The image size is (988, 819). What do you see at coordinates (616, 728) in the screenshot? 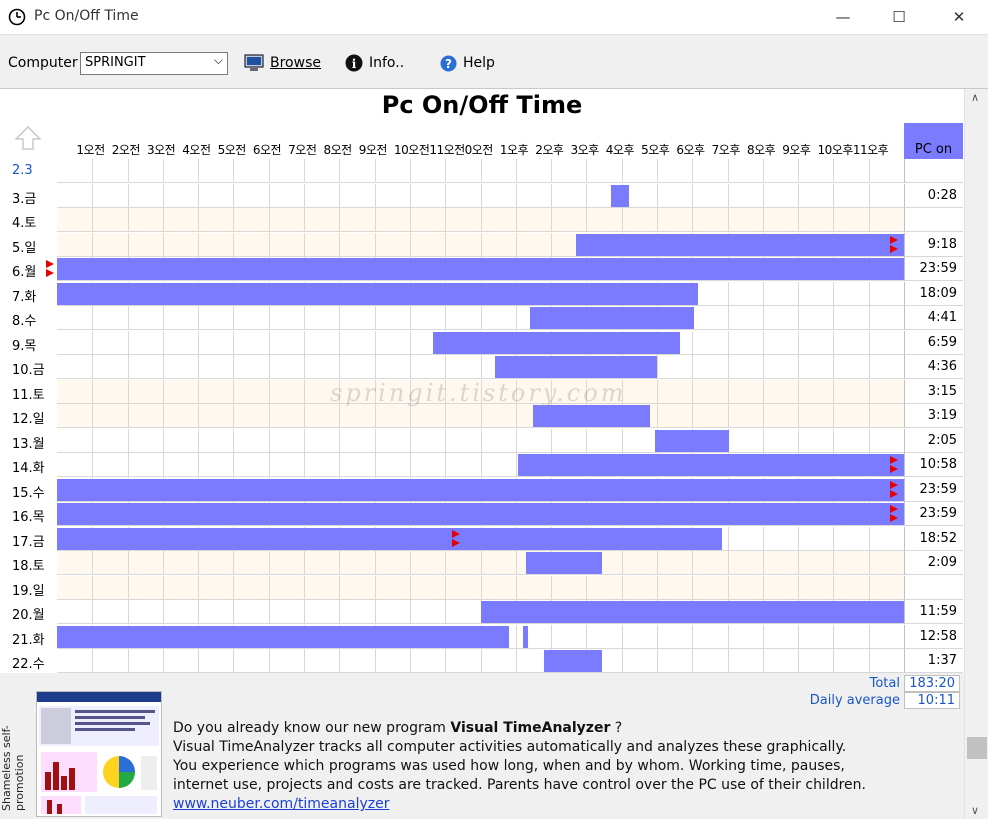
I see `promo-lead-end: ?` at bounding box center [616, 728].